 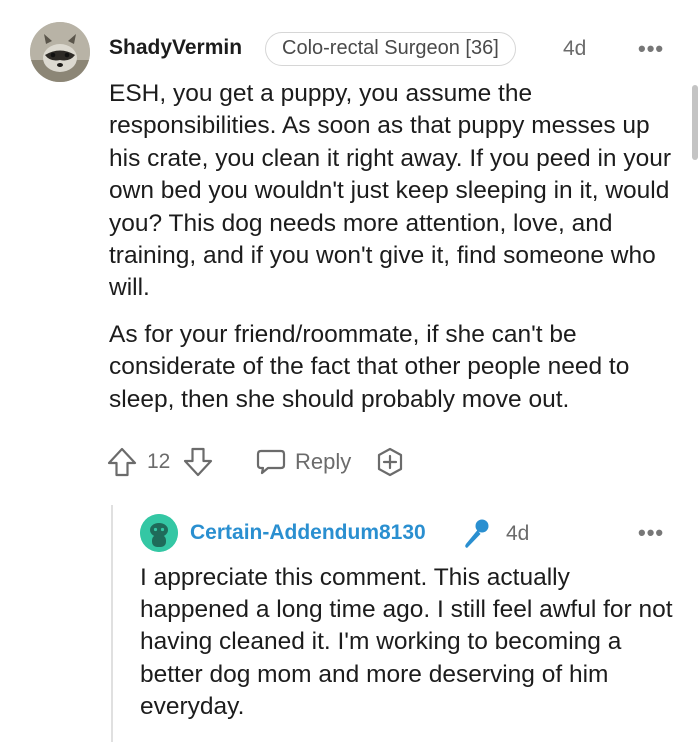 I want to click on award-button, so click(x=390, y=462).